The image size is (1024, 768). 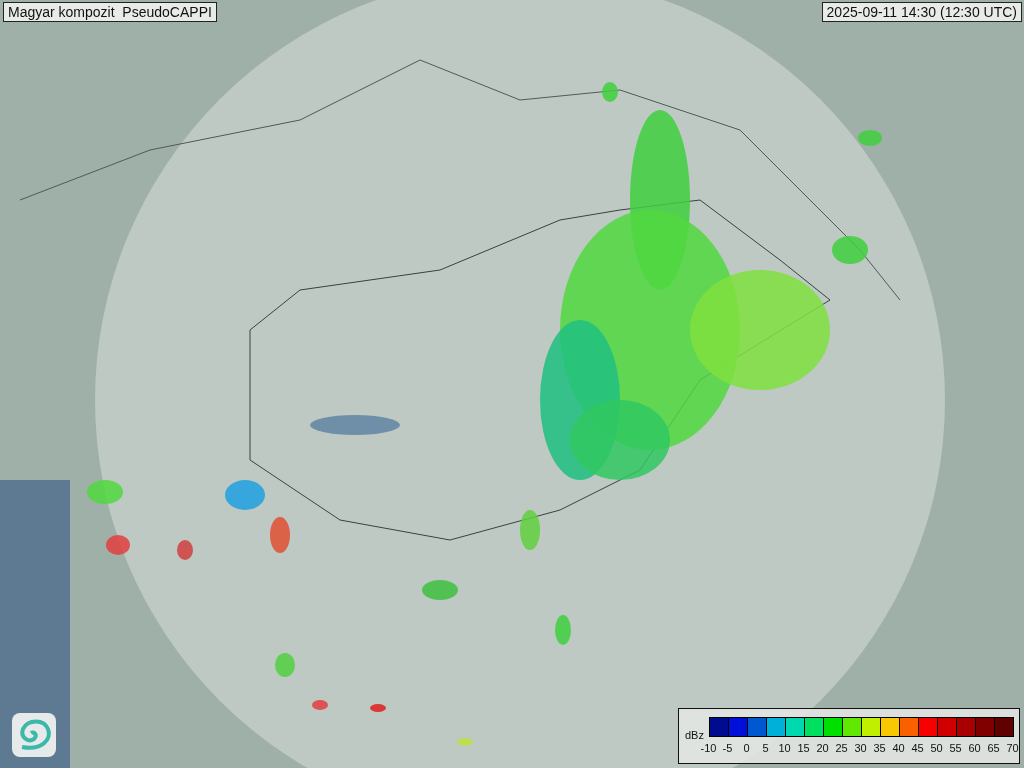 What do you see at coordinates (917, 748) in the screenshot?
I see `legend-tick-label: 45` at bounding box center [917, 748].